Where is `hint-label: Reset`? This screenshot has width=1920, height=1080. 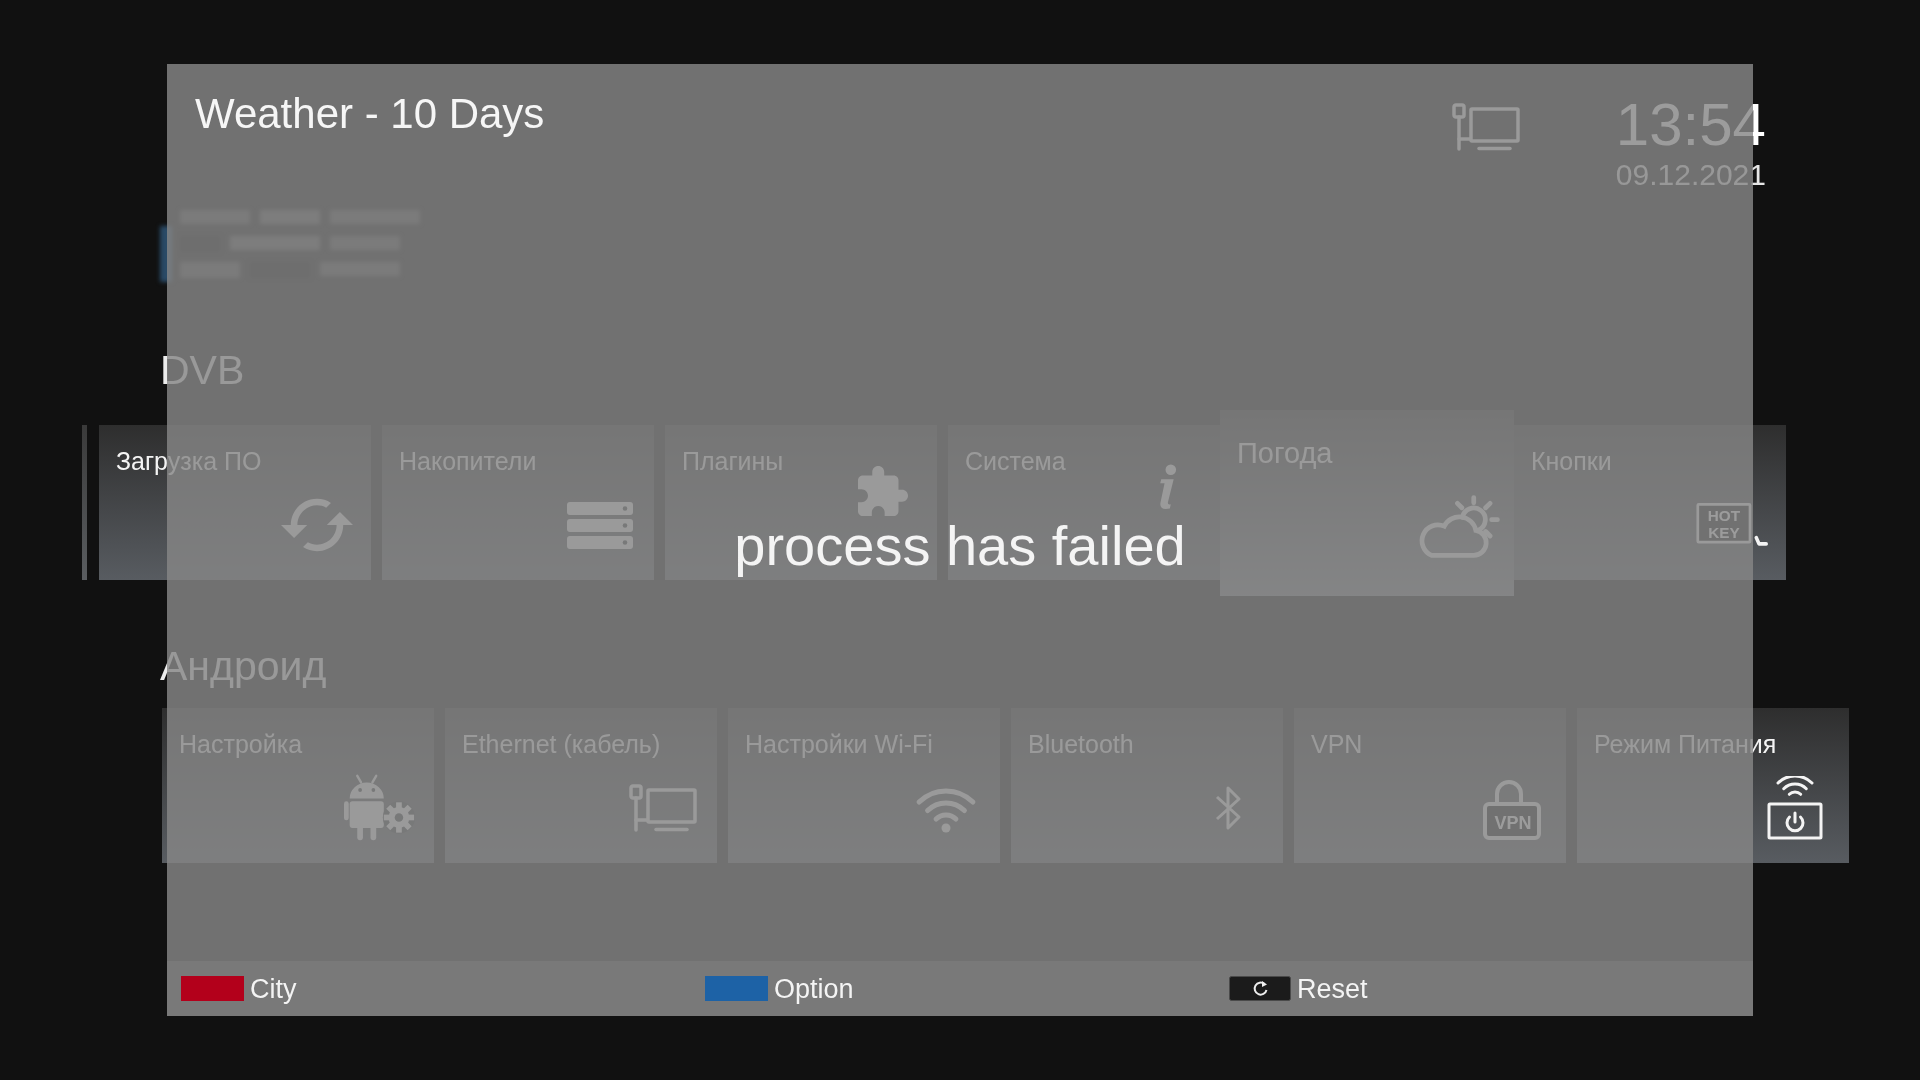
hint-label: Reset is located at coordinates (1332, 988).